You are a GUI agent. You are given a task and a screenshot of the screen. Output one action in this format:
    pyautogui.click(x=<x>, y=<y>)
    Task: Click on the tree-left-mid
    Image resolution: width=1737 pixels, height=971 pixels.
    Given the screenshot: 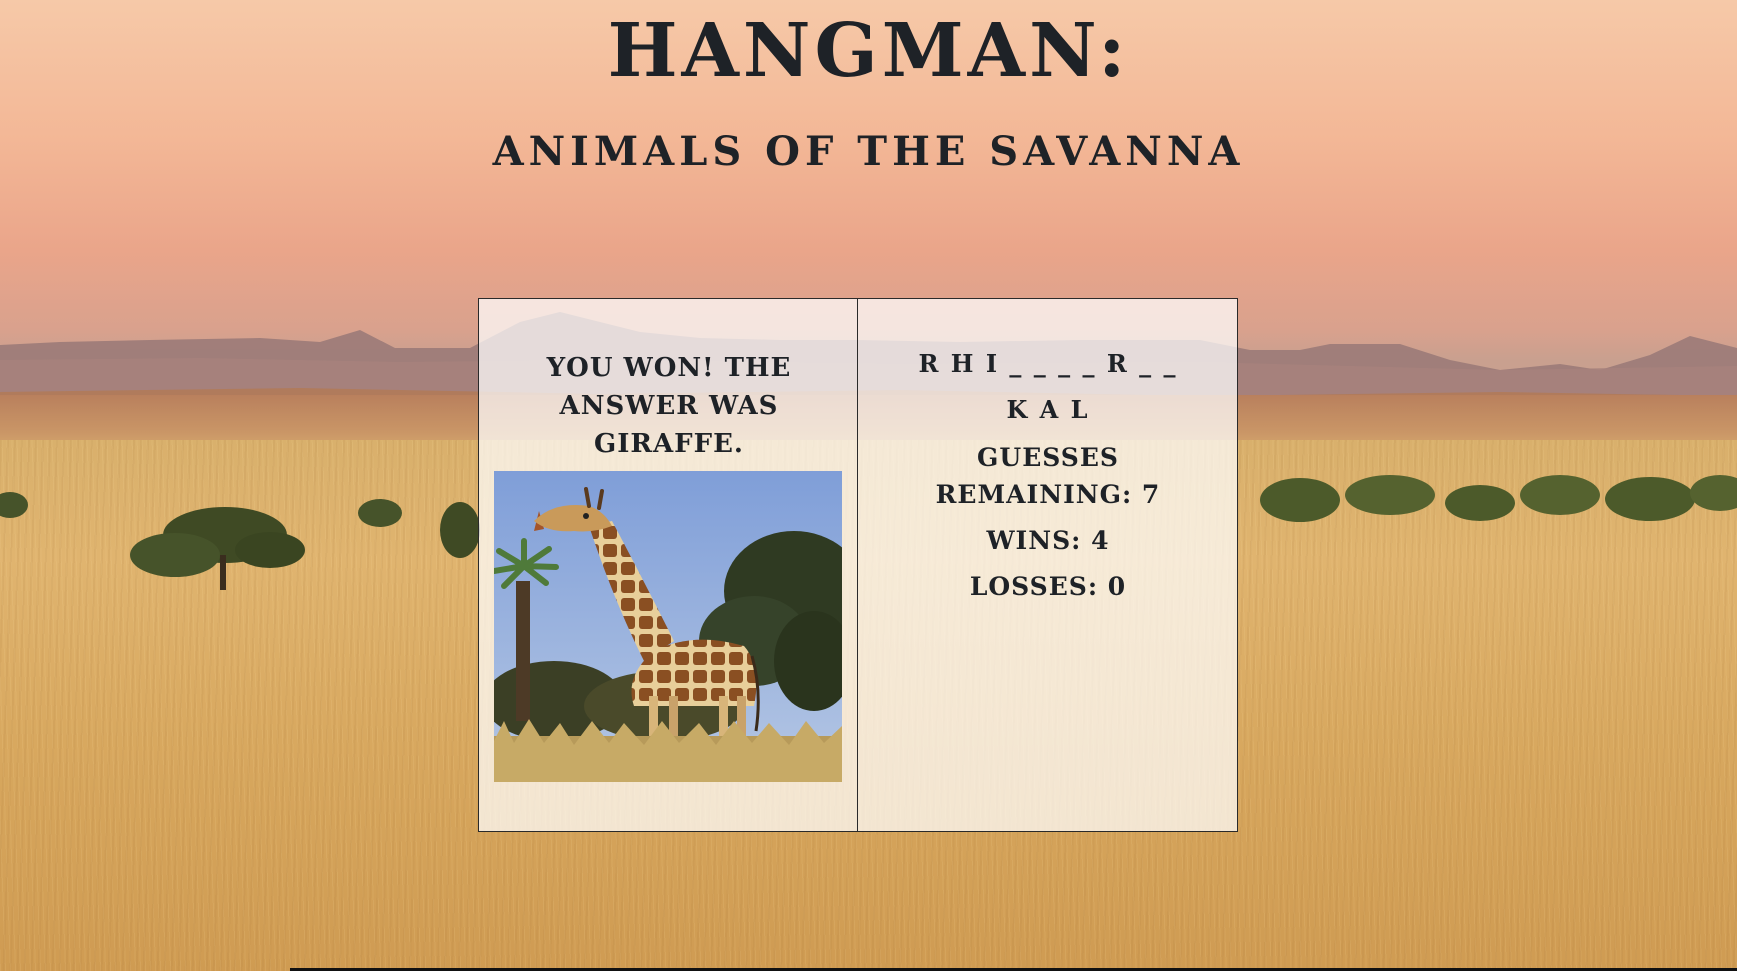 What is the action you would take?
    pyautogui.click(x=460, y=530)
    